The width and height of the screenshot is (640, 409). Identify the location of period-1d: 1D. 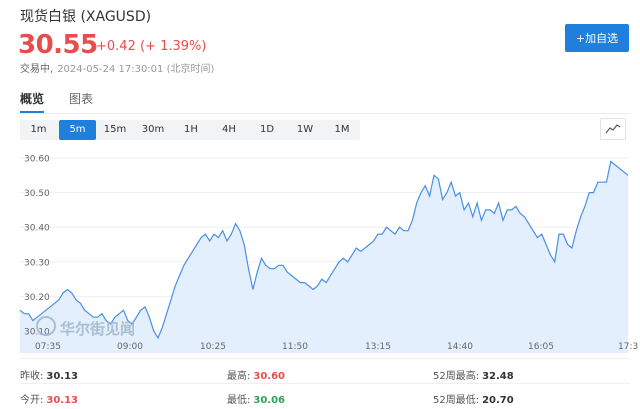
(267, 130).